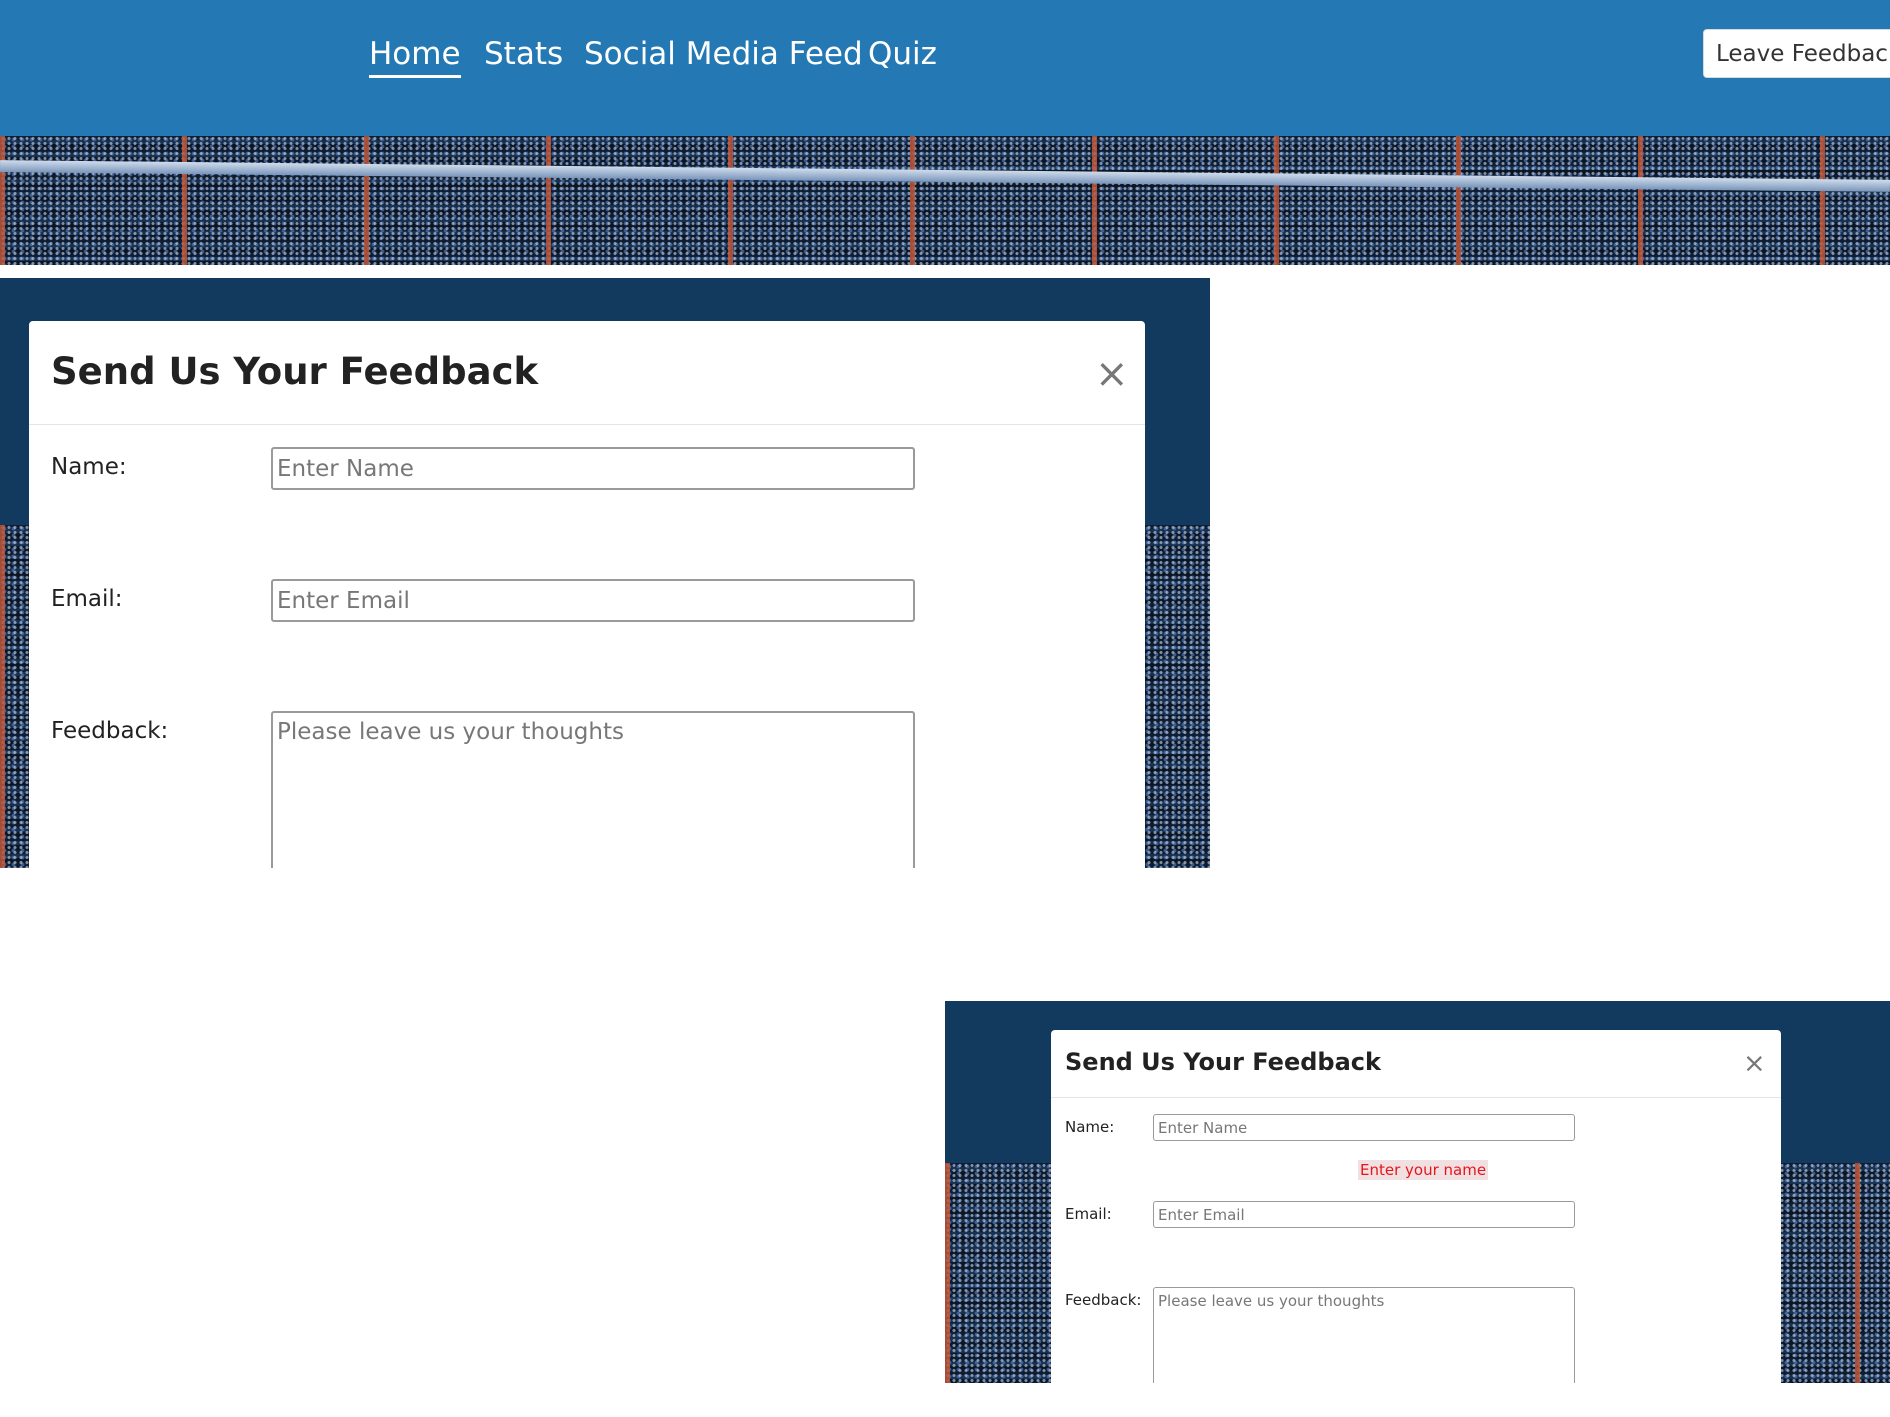 This screenshot has height=1417, width=1890. What do you see at coordinates (723, 54) in the screenshot?
I see `nav-link-social-media-feed: Social Media Feed` at bounding box center [723, 54].